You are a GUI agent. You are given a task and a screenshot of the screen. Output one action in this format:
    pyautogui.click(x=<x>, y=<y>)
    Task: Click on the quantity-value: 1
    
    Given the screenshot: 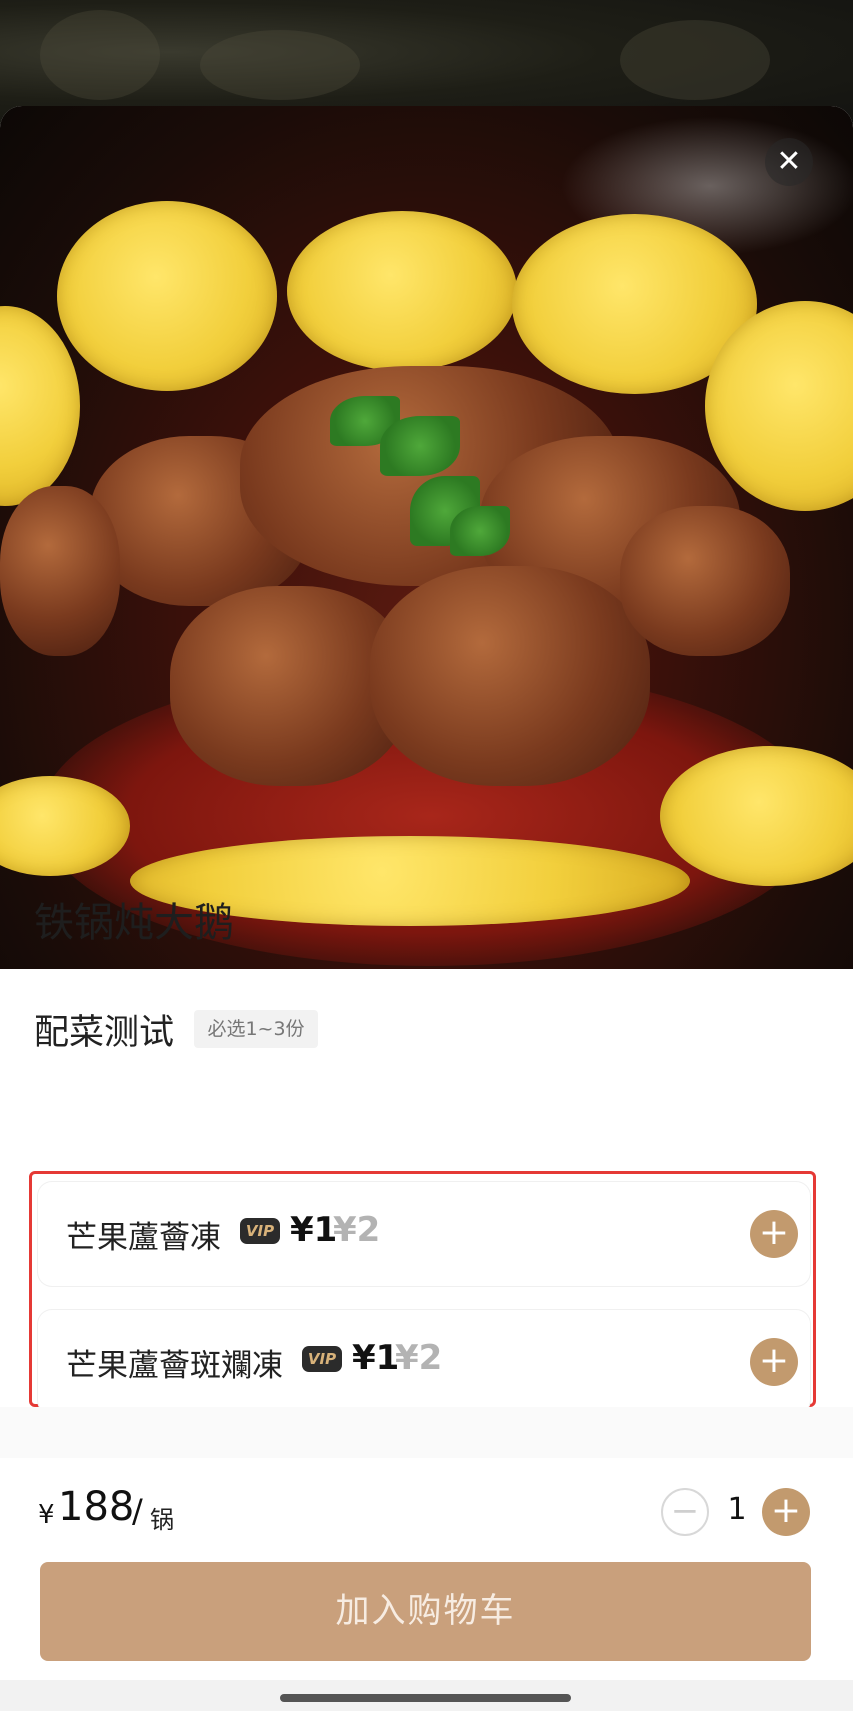 What is the action you would take?
    pyautogui.click(x=737, y=1509)
    